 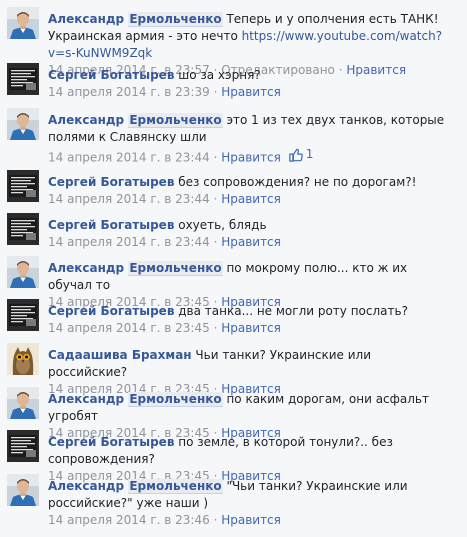 I want to click on like-count: 1, so click(x=300, y=154).